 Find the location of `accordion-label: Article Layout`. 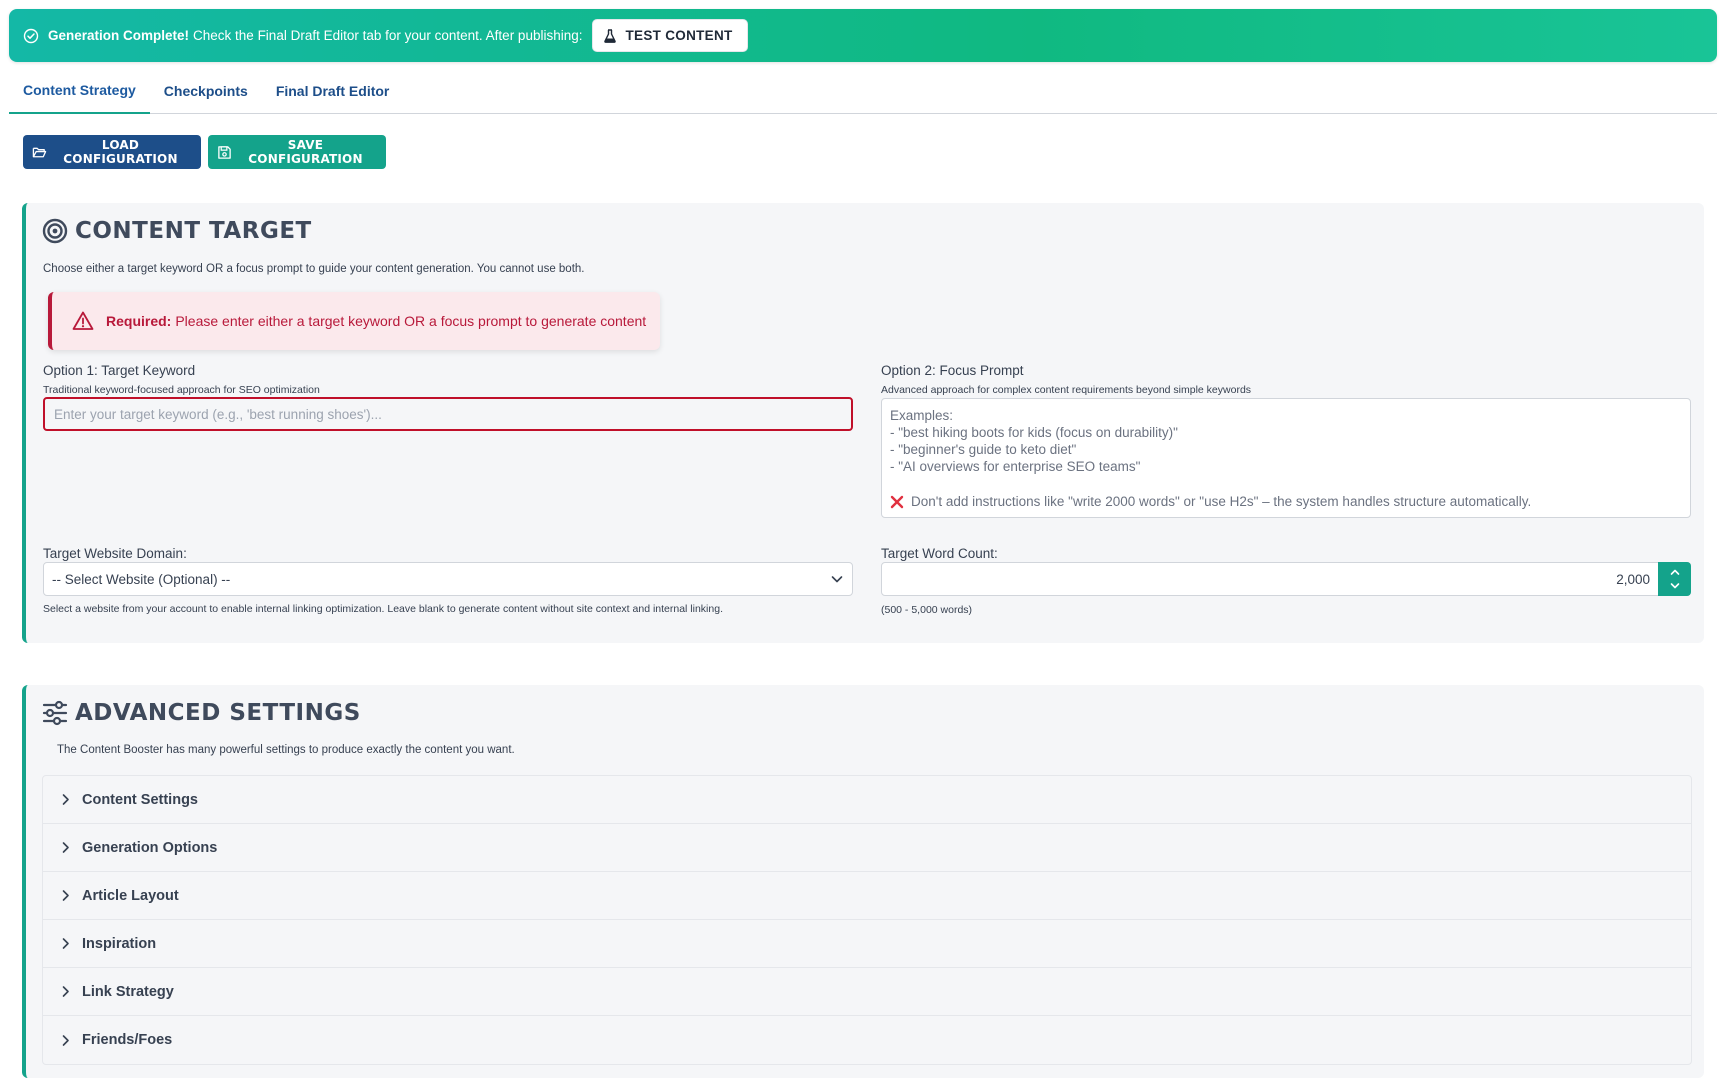

accordion-label: Article Layout is located at coordinates (130, 895).